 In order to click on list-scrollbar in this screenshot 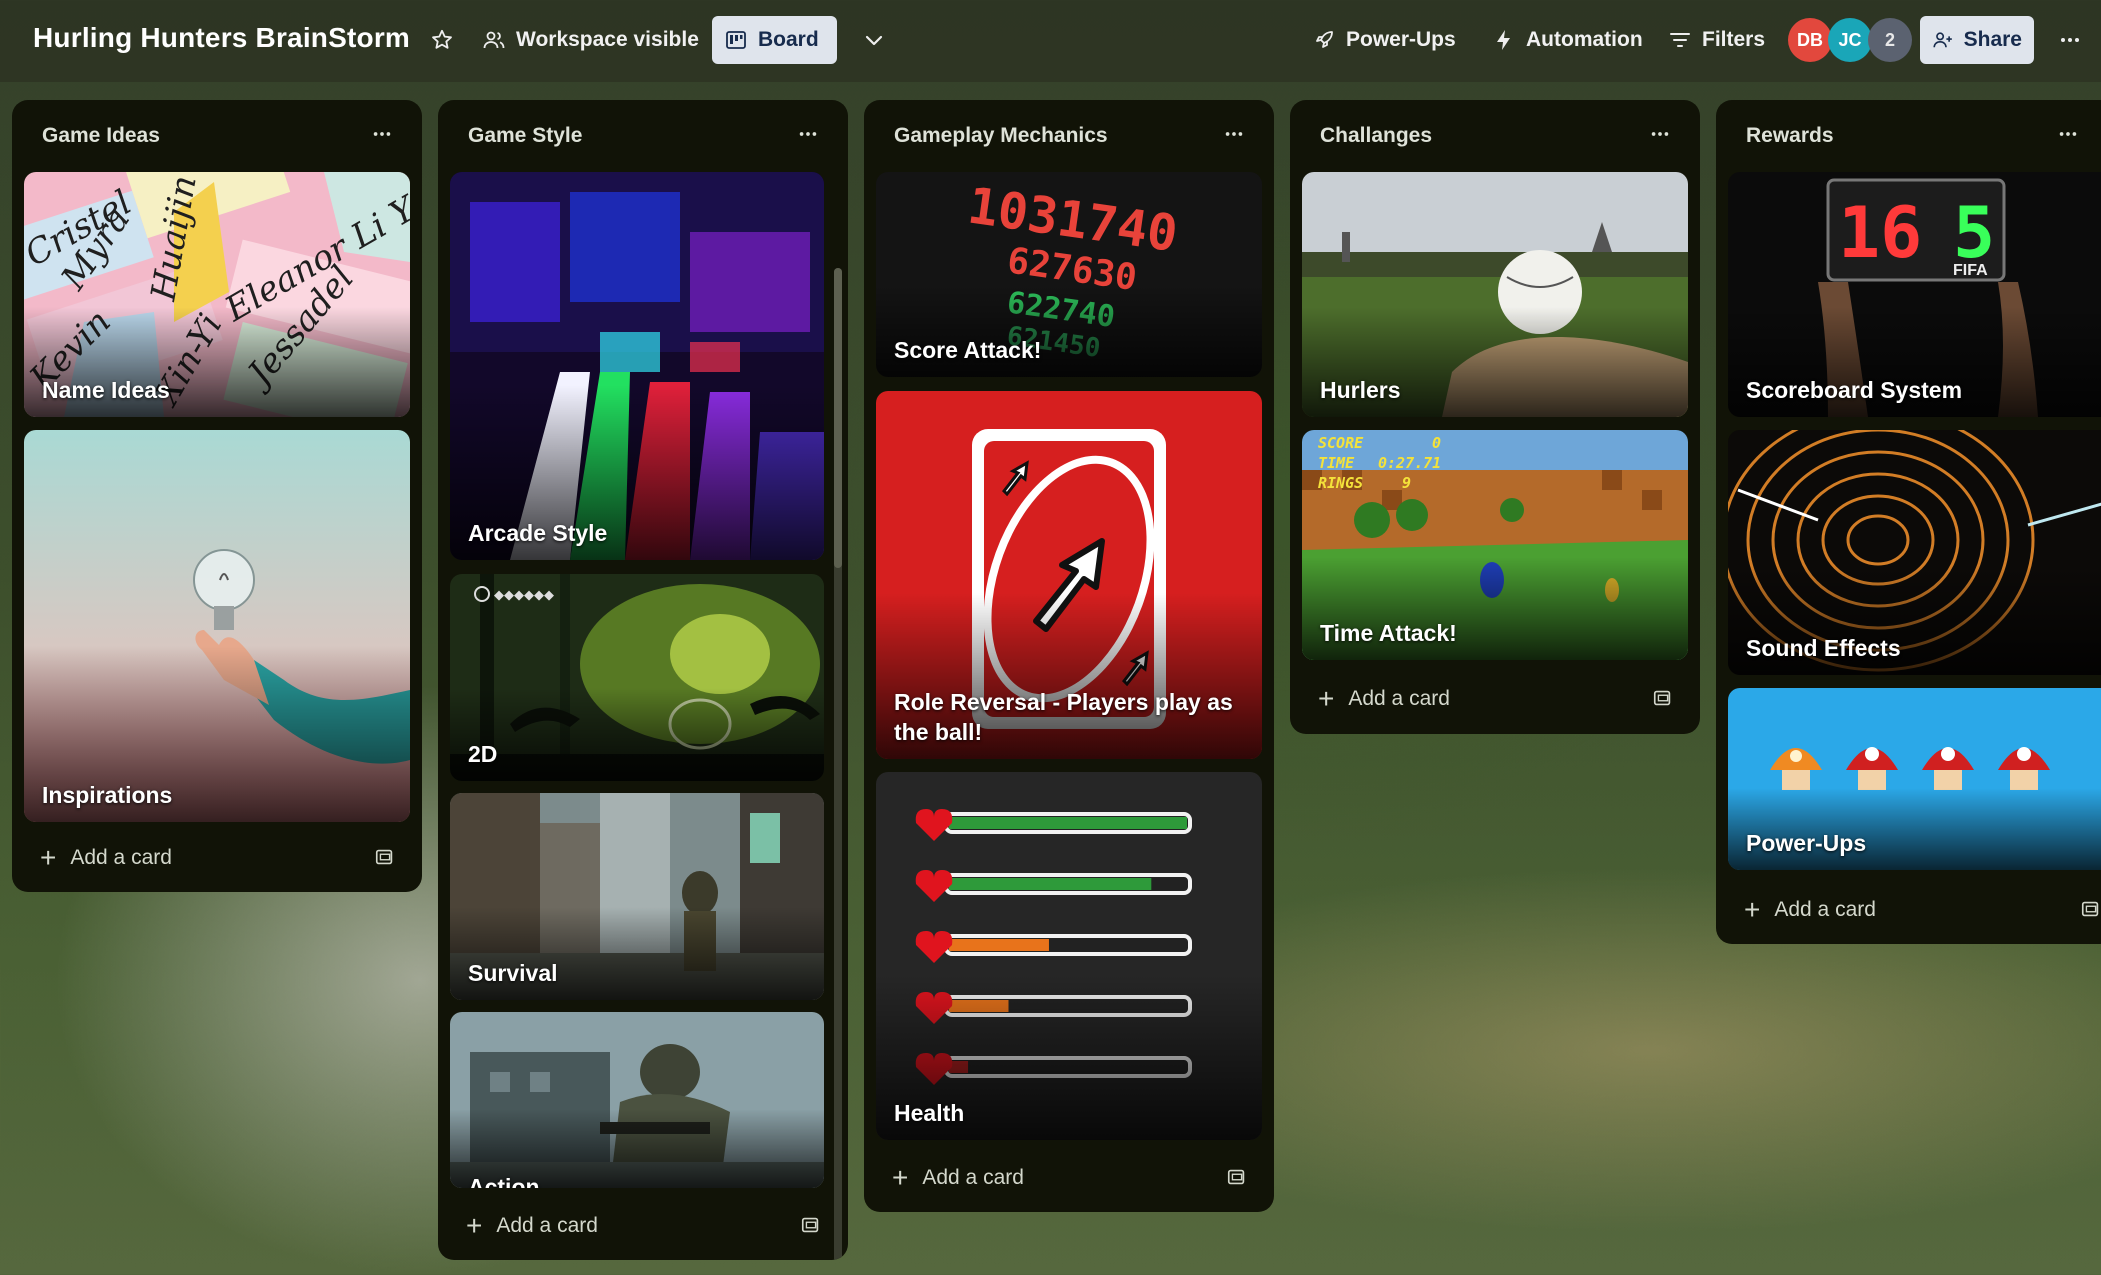, I will do `click(838, 764)`.